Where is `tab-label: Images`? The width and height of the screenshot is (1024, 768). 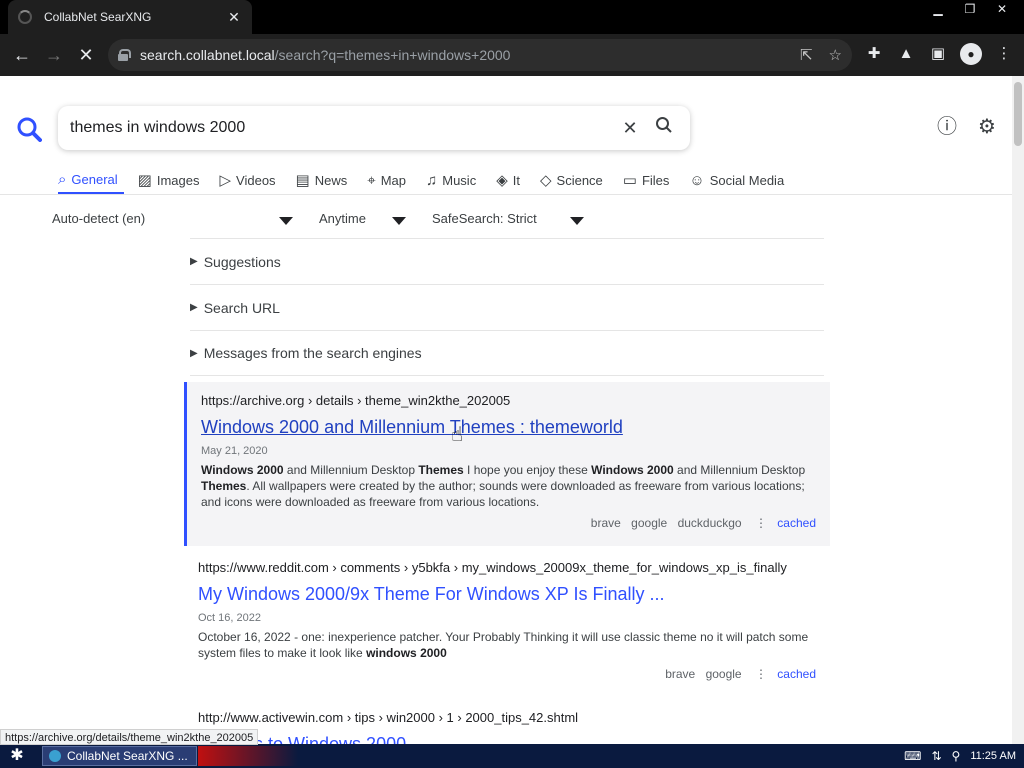 tab-label: Images is located at coordinates (178, 180).